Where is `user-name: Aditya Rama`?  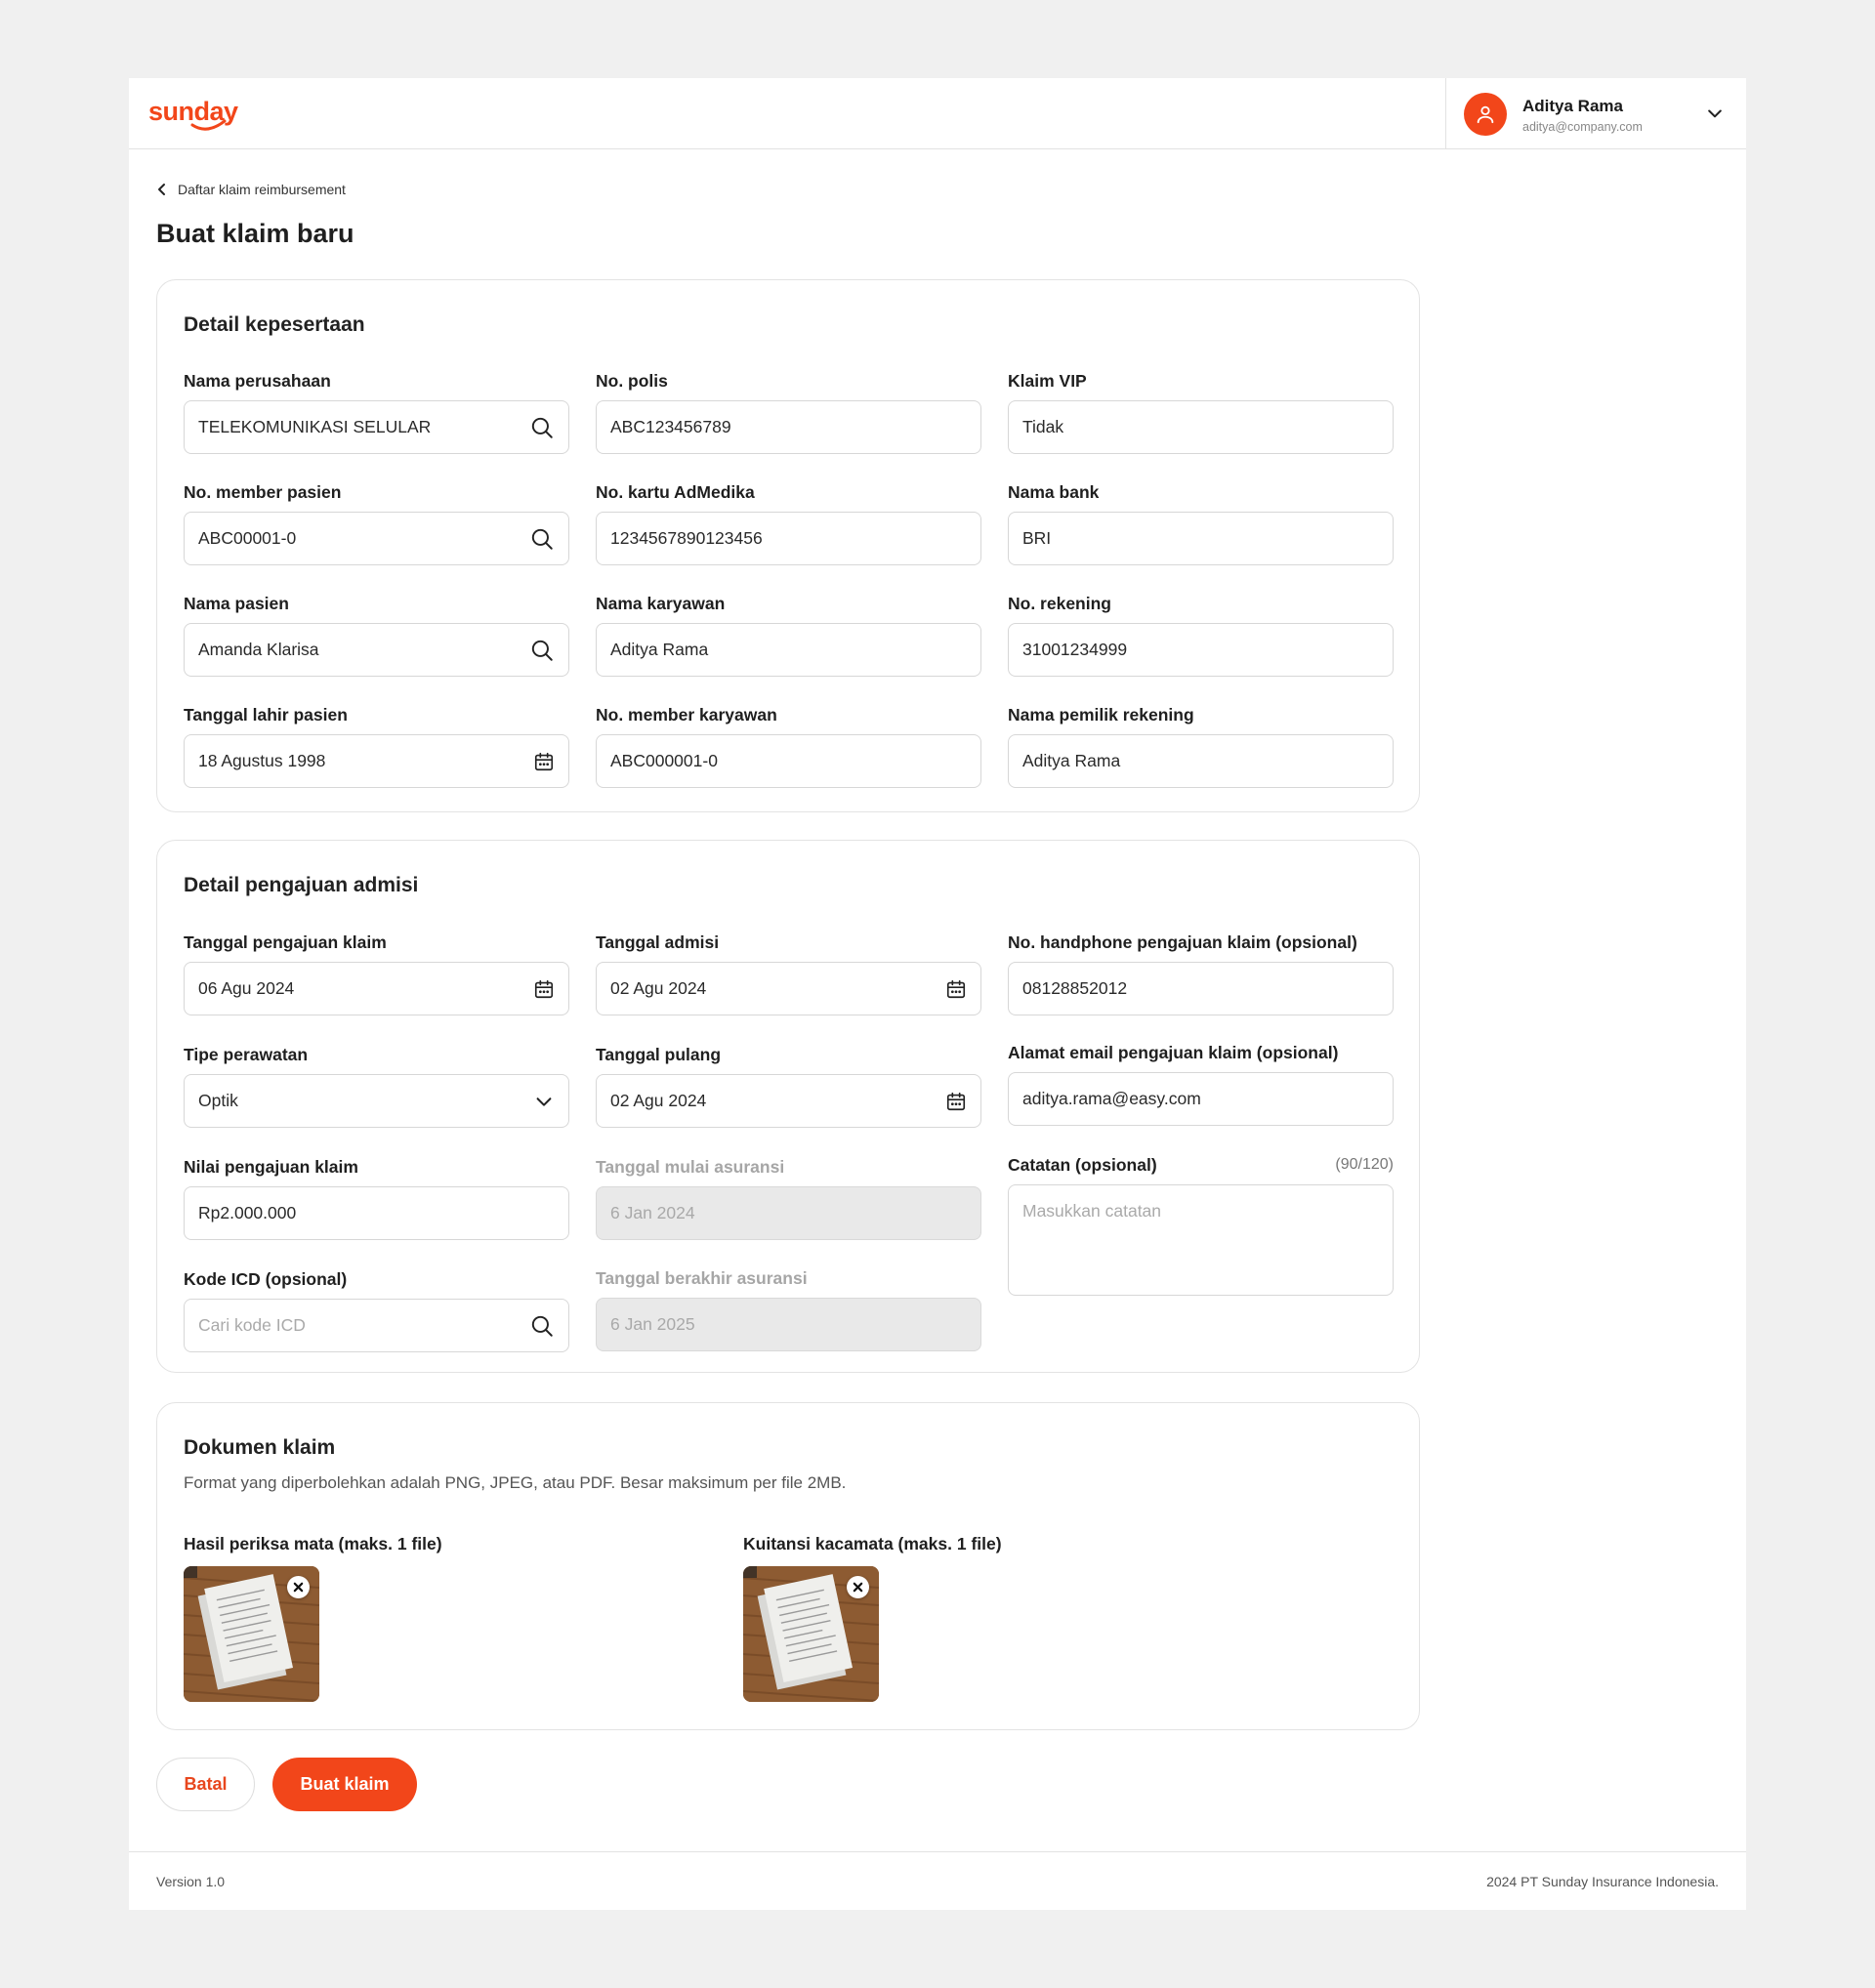 user-name: Aditya Rama is located at coordinates (1572, 106).